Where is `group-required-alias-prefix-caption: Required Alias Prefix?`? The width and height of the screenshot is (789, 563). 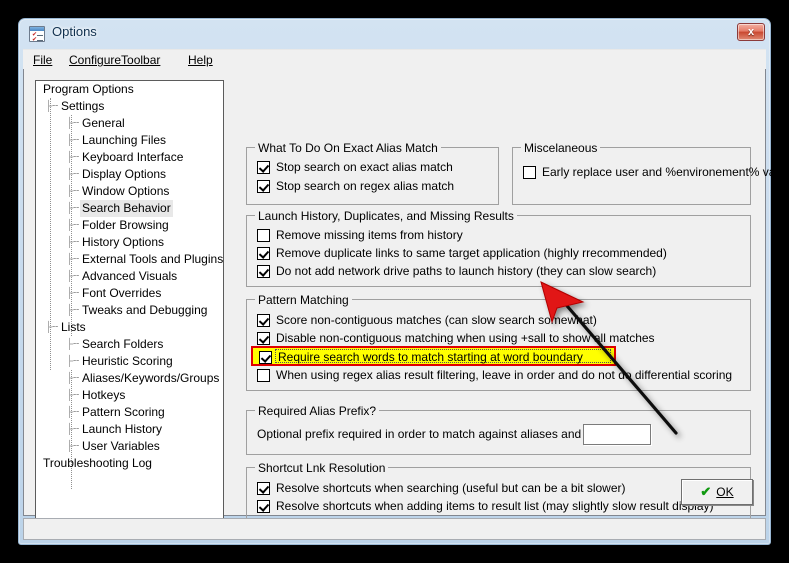 group-required-alias-prefix-caption: Required Alias Prefix? is located at coordinates (317, 411).